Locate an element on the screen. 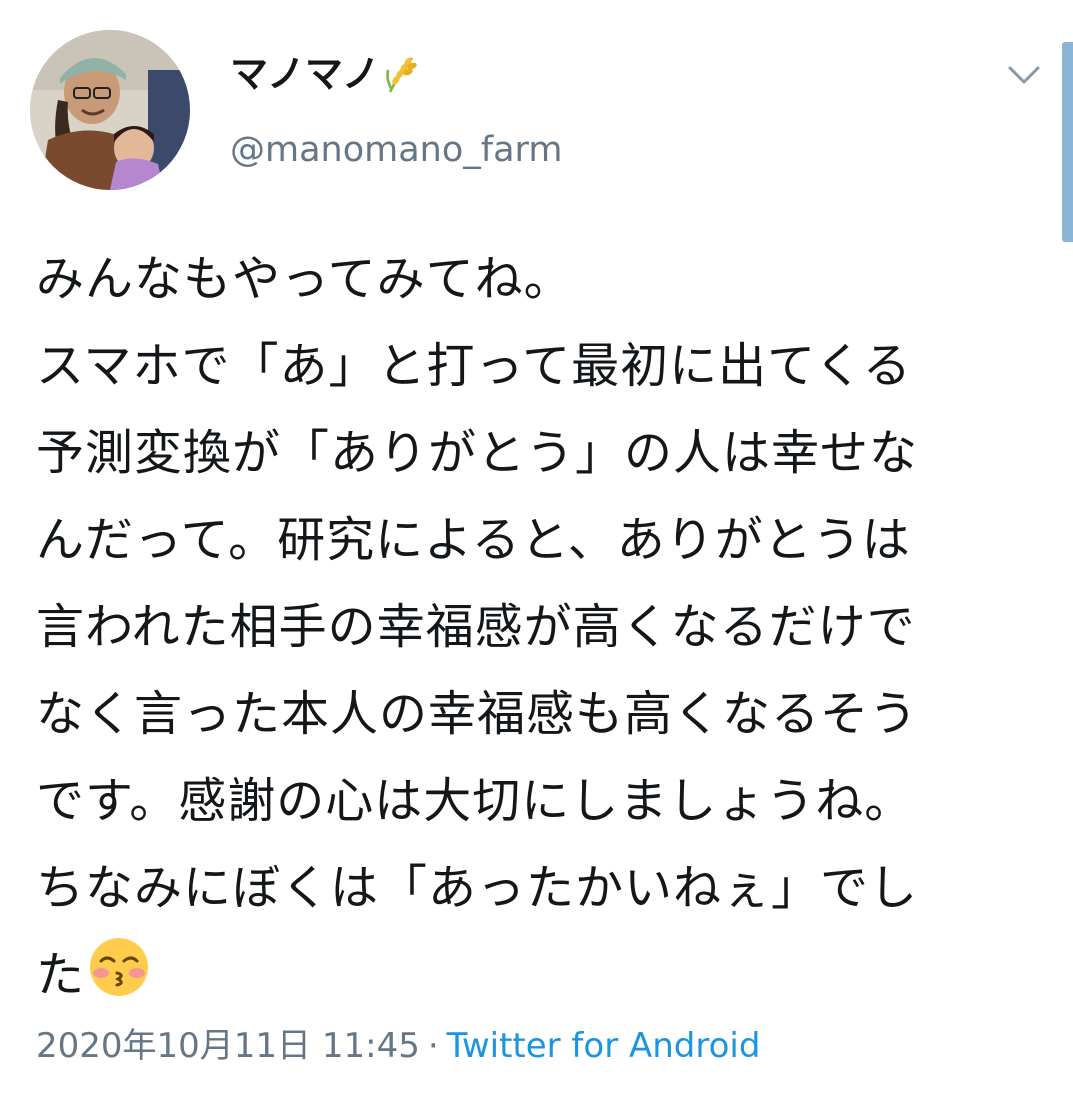  chevron-down-icon is located at coordinates (1024, 75).